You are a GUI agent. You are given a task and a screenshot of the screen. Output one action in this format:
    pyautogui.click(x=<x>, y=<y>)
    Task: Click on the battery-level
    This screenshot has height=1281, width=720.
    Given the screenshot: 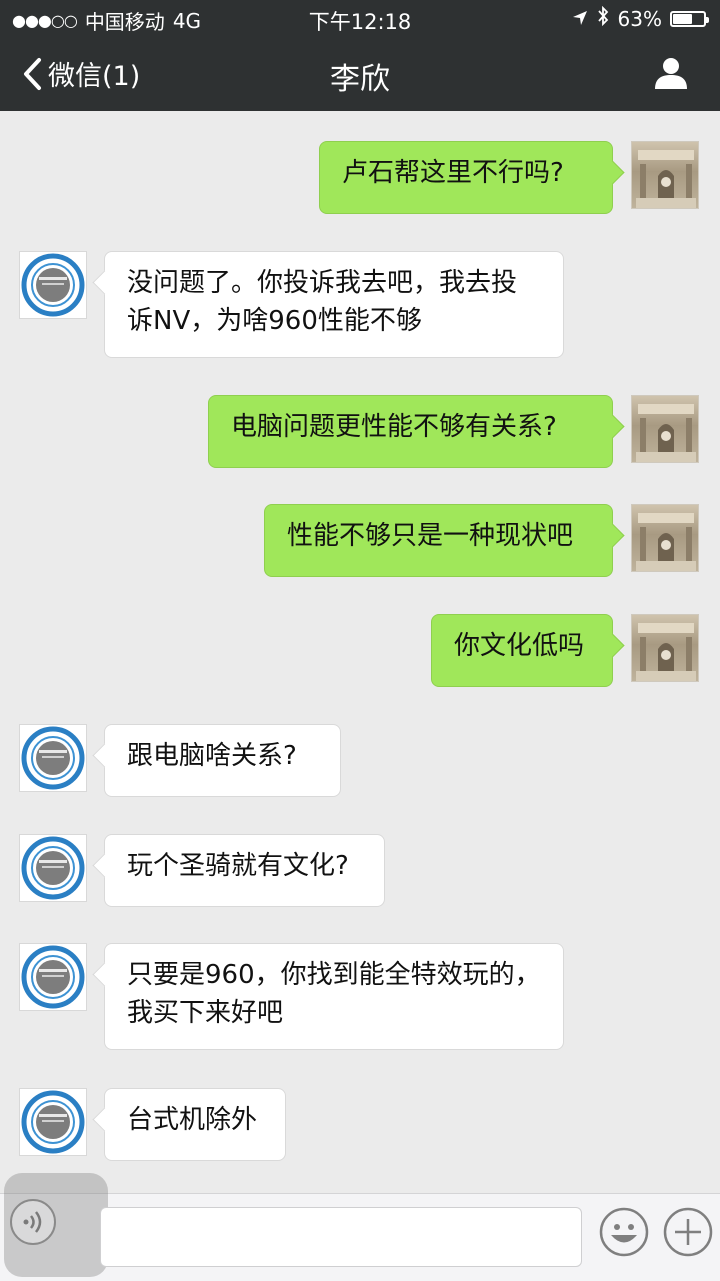 What is the action you would take?
    pyautogui.click(x=682, y=18)
    